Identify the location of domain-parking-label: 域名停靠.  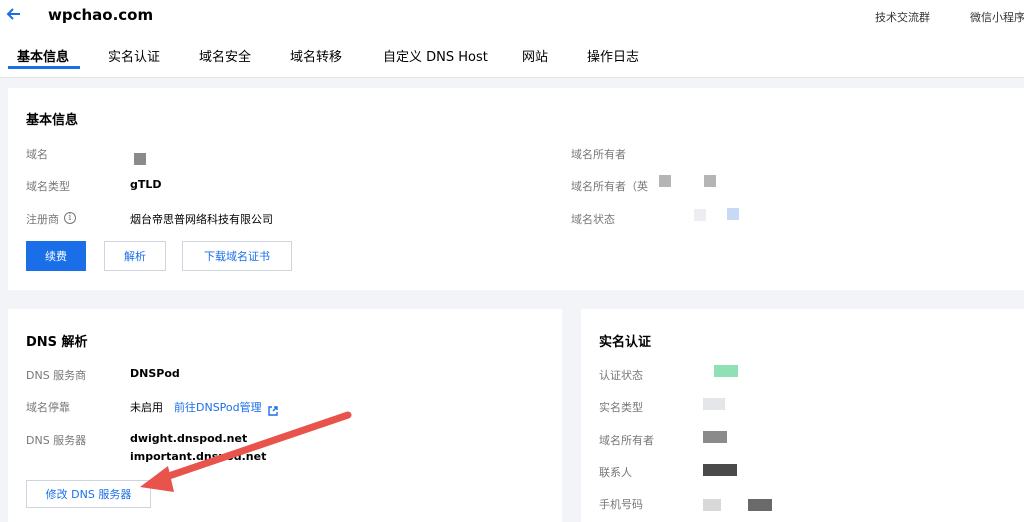
(48, 407).